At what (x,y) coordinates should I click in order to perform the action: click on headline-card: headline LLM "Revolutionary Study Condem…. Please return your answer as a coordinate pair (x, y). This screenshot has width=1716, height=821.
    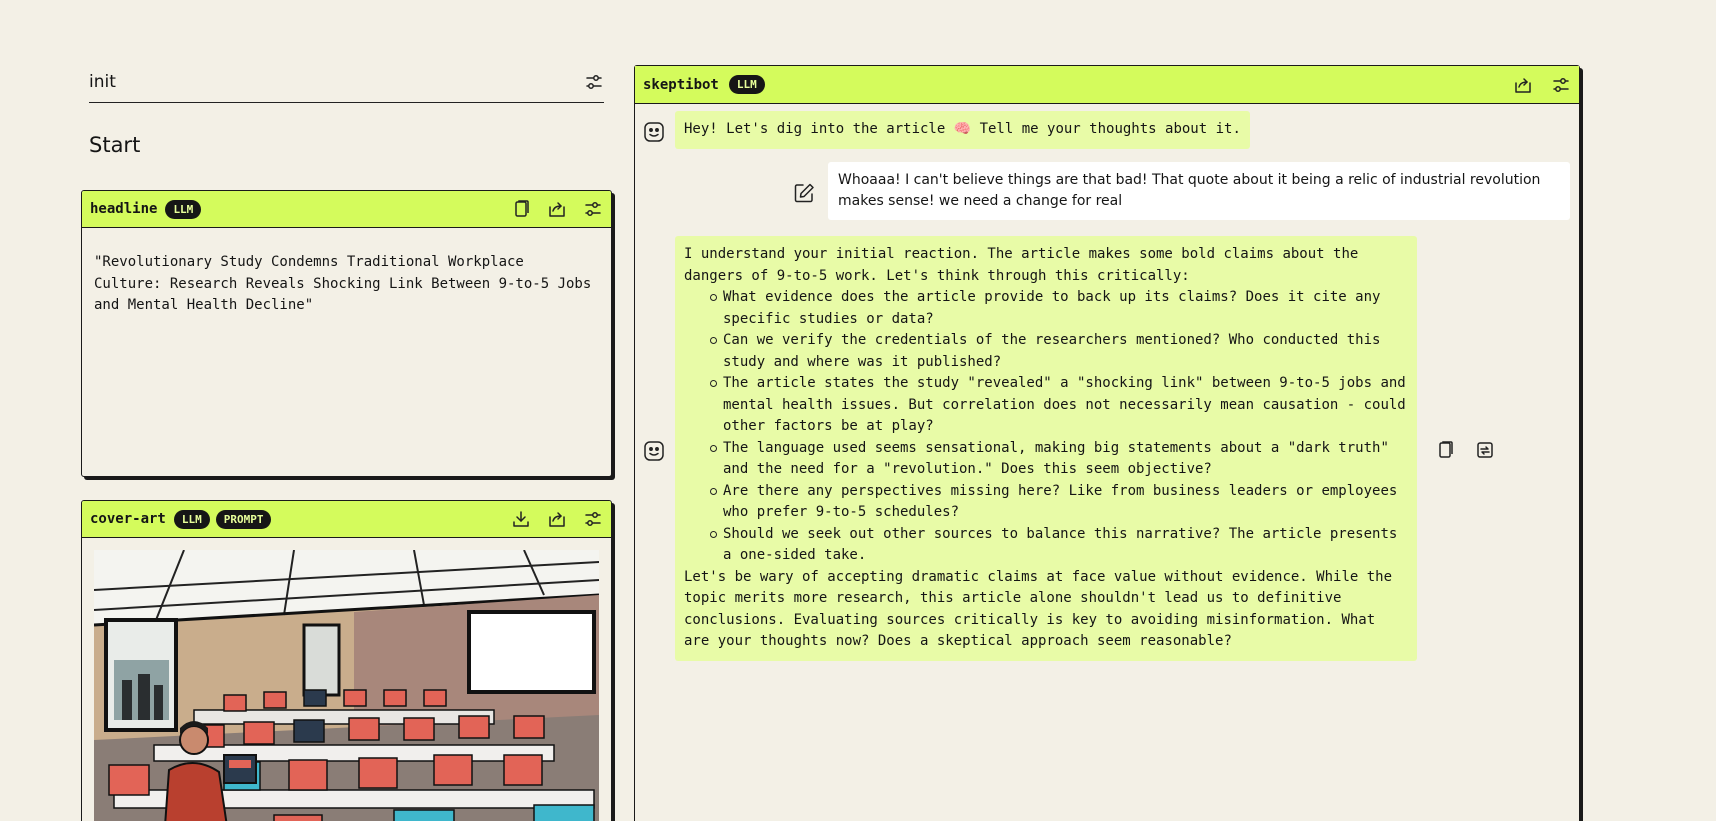
    Looking at the image, I should click on (346, 333).